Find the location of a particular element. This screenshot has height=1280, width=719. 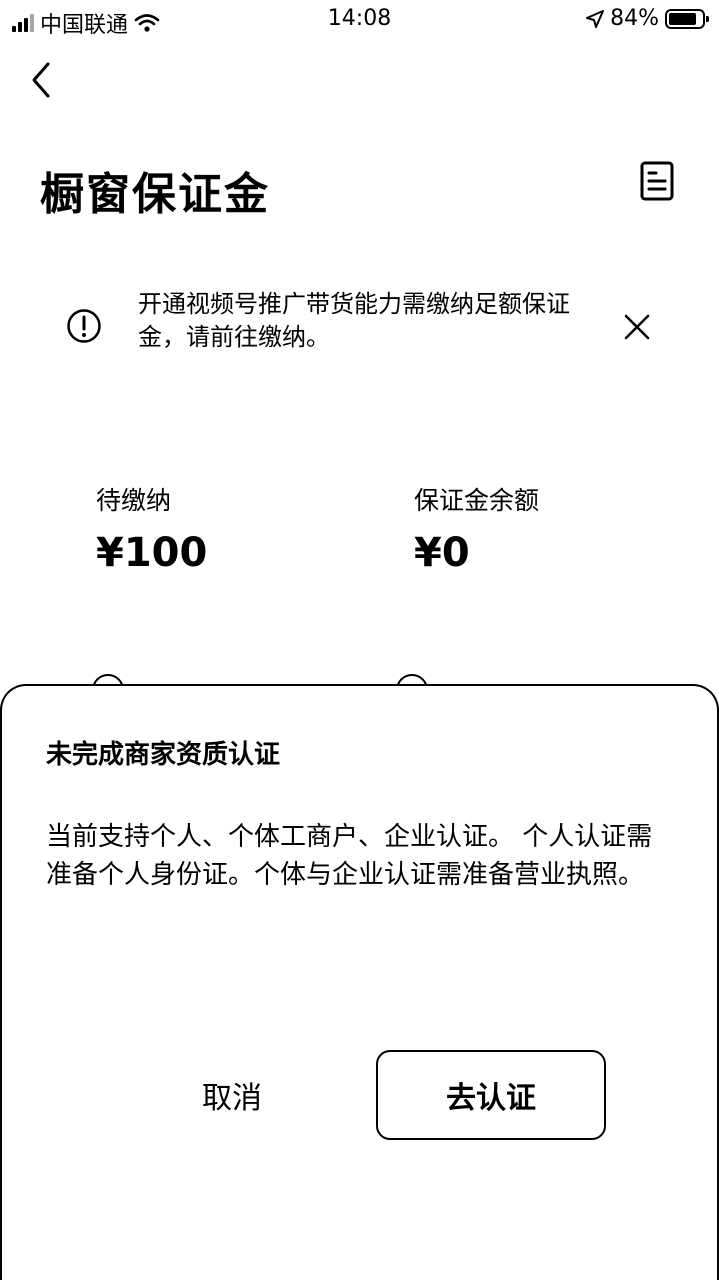

pending-label: 待缴纳 is located at coordinates (134, 500).